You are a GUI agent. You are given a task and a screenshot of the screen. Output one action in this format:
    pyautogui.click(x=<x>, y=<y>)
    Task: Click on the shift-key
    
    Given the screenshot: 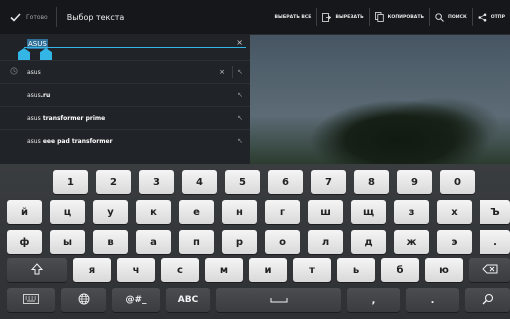 What is the action you would take?
    pyautogui.click(x=37, y=270)
    